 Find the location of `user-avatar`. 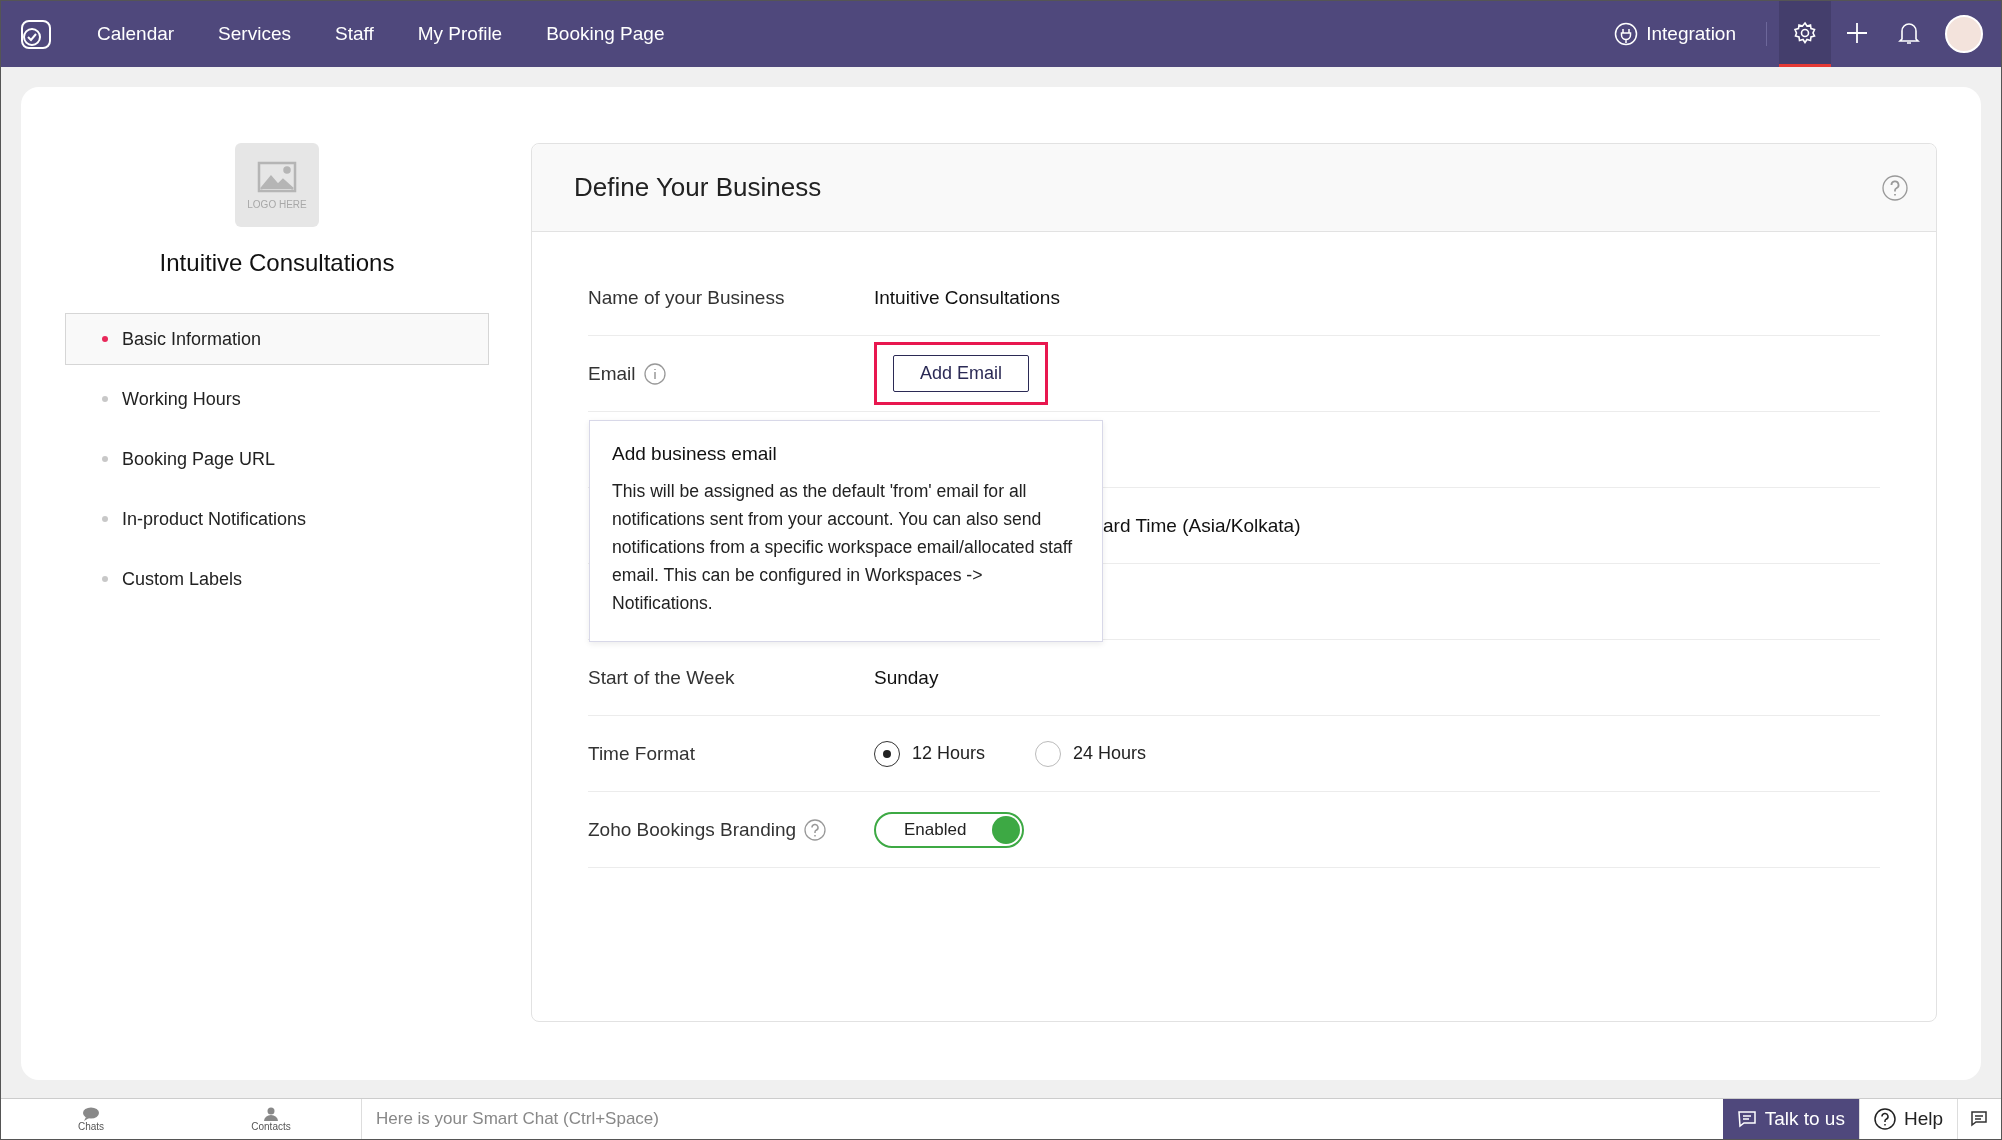

user-avatar is located at coordinates (1964, 34).